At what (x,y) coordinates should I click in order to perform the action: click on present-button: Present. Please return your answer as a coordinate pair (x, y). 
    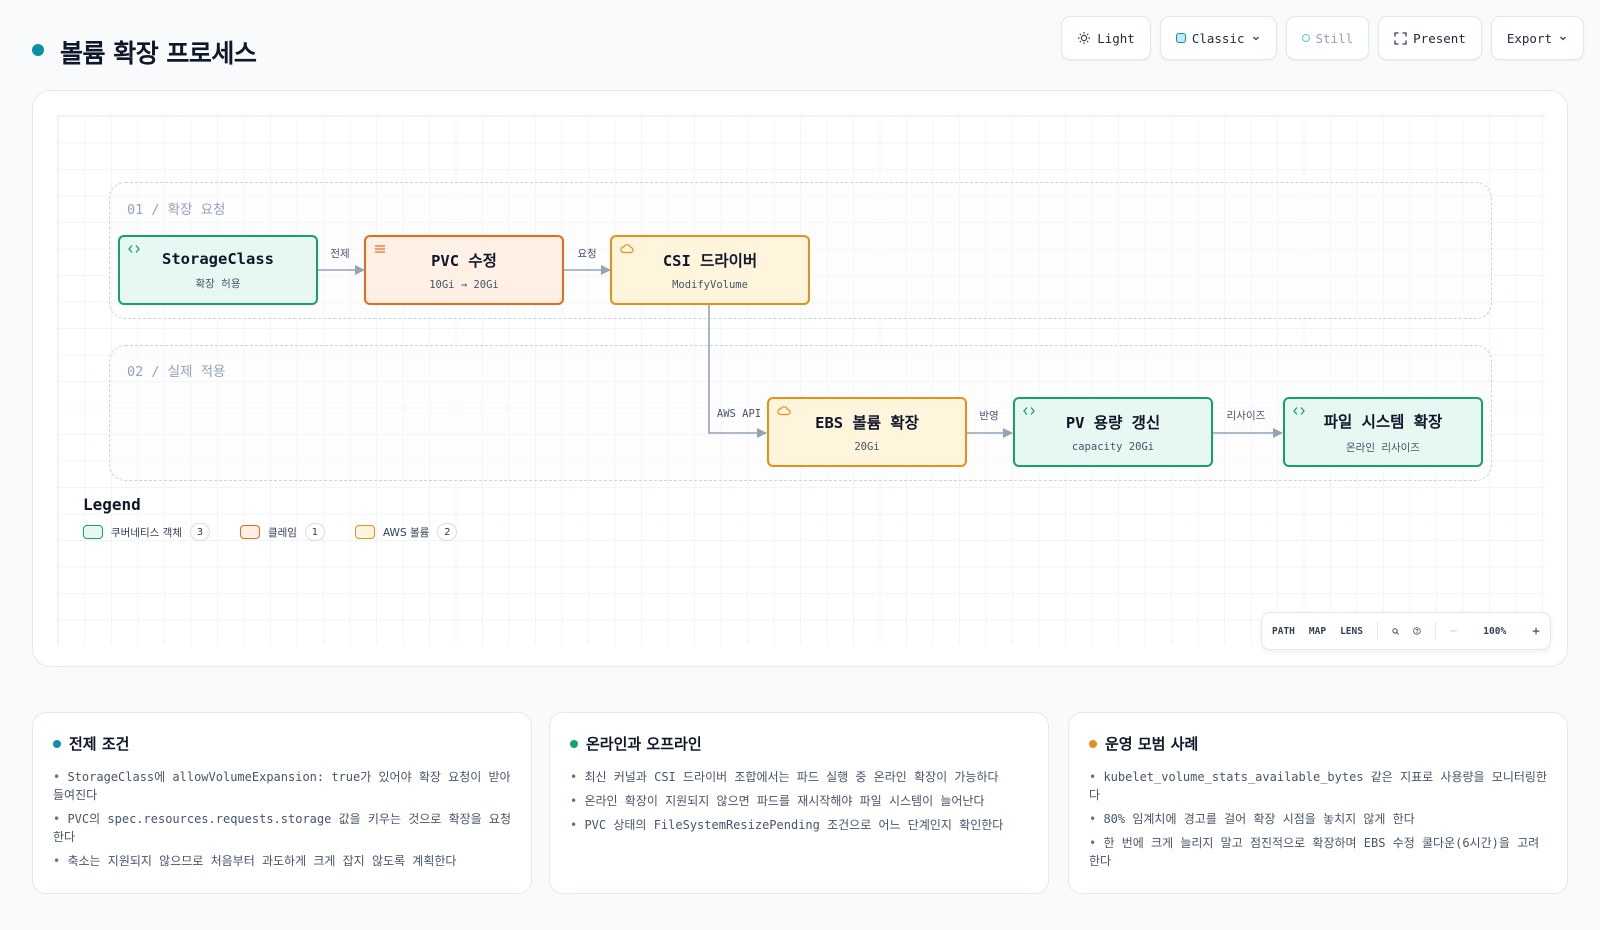
    Looking at the image, I should click on (1430, 38).